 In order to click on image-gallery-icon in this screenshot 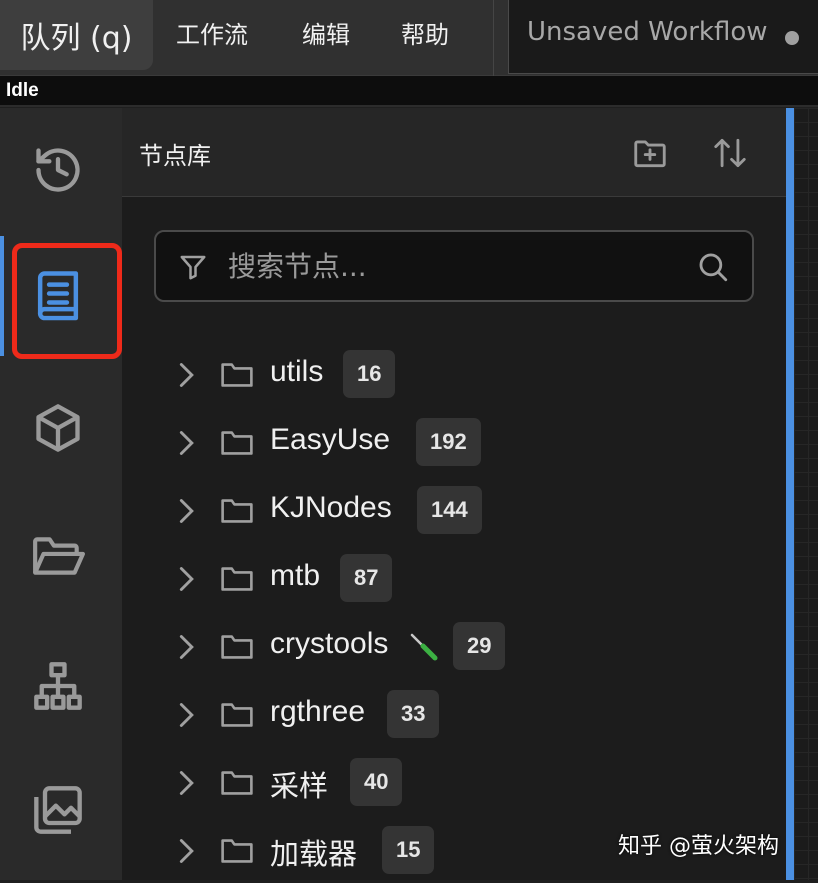, I will do `click(58, 810)`.